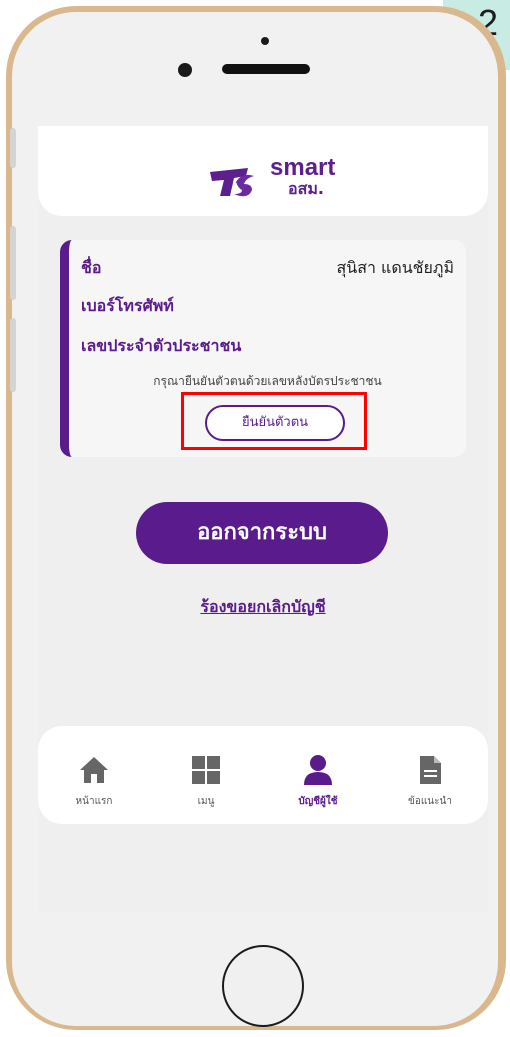  What do you see at coordinates (206, 770) in the screenshot?
I see `grid-icon` at bounding box center [206, 770].